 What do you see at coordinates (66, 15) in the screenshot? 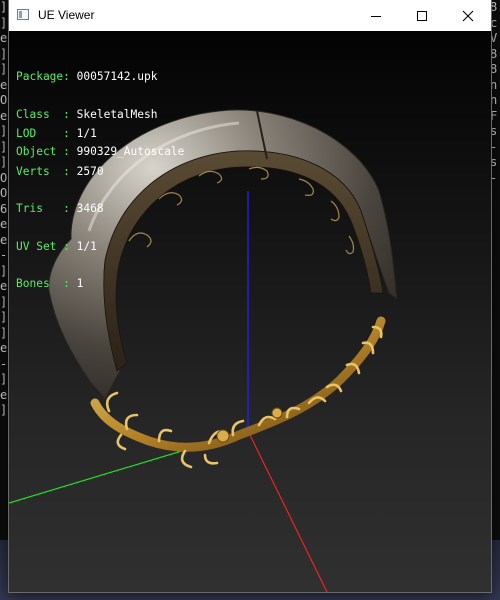
I see `window-title: UE Viewer` at bounding box center [66, 15].